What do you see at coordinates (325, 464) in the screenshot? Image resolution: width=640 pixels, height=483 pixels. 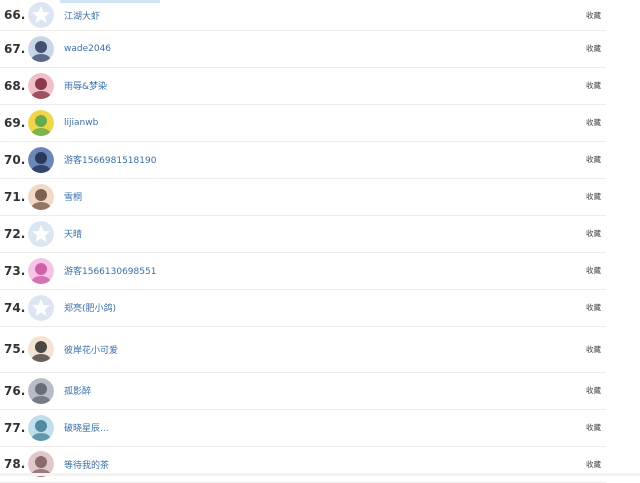 I see `username-link: 等待我的茶` at bounding box center [325, 464].